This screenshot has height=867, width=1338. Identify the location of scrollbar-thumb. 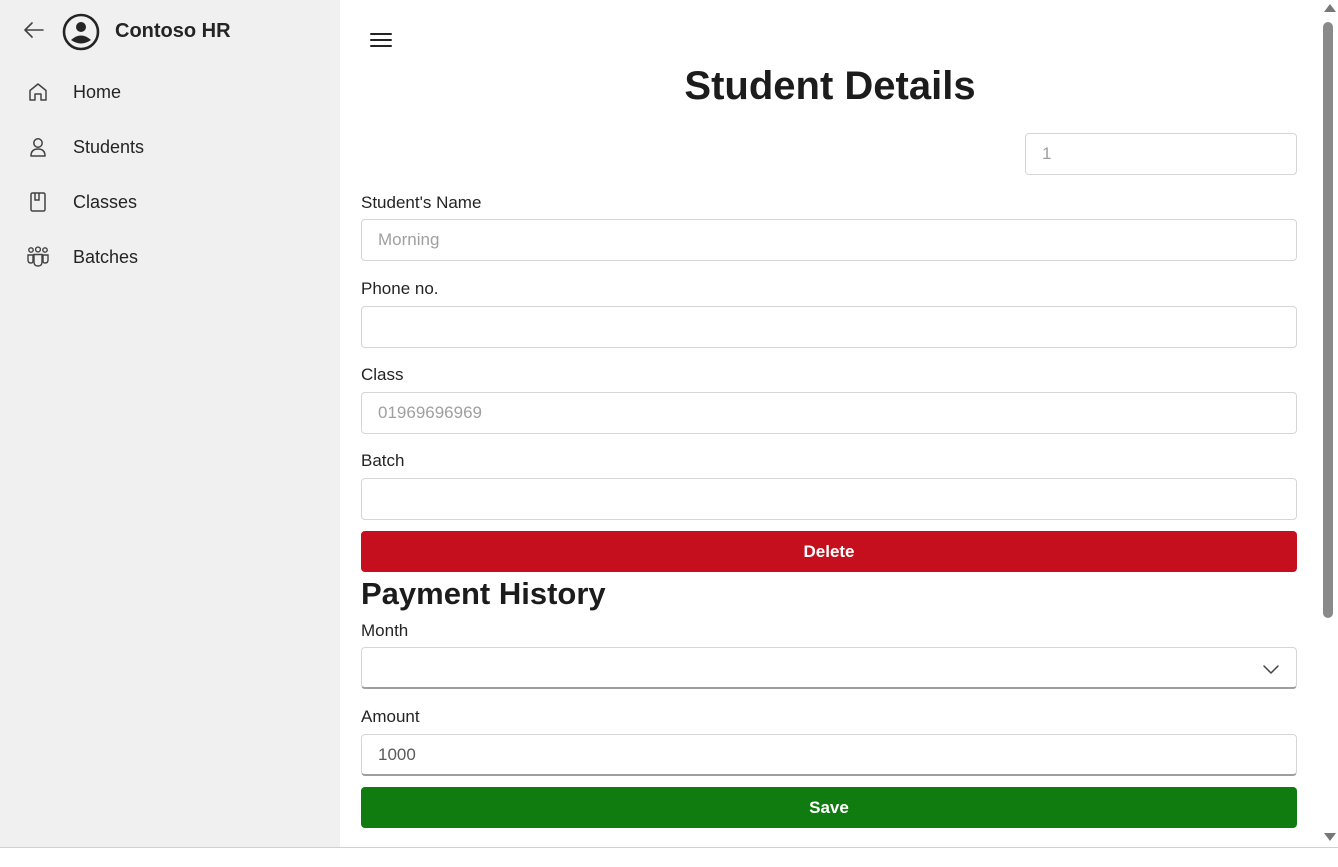
(1328, 320).